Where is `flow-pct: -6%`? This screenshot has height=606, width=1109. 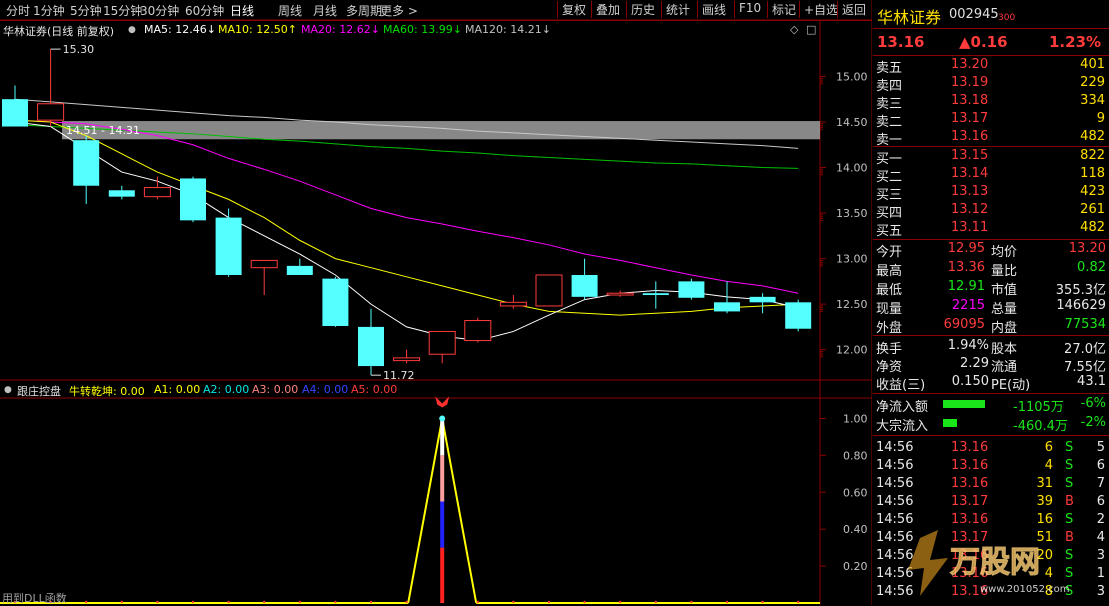 flow-pct: -6% is located at coordinates (1093, 403).